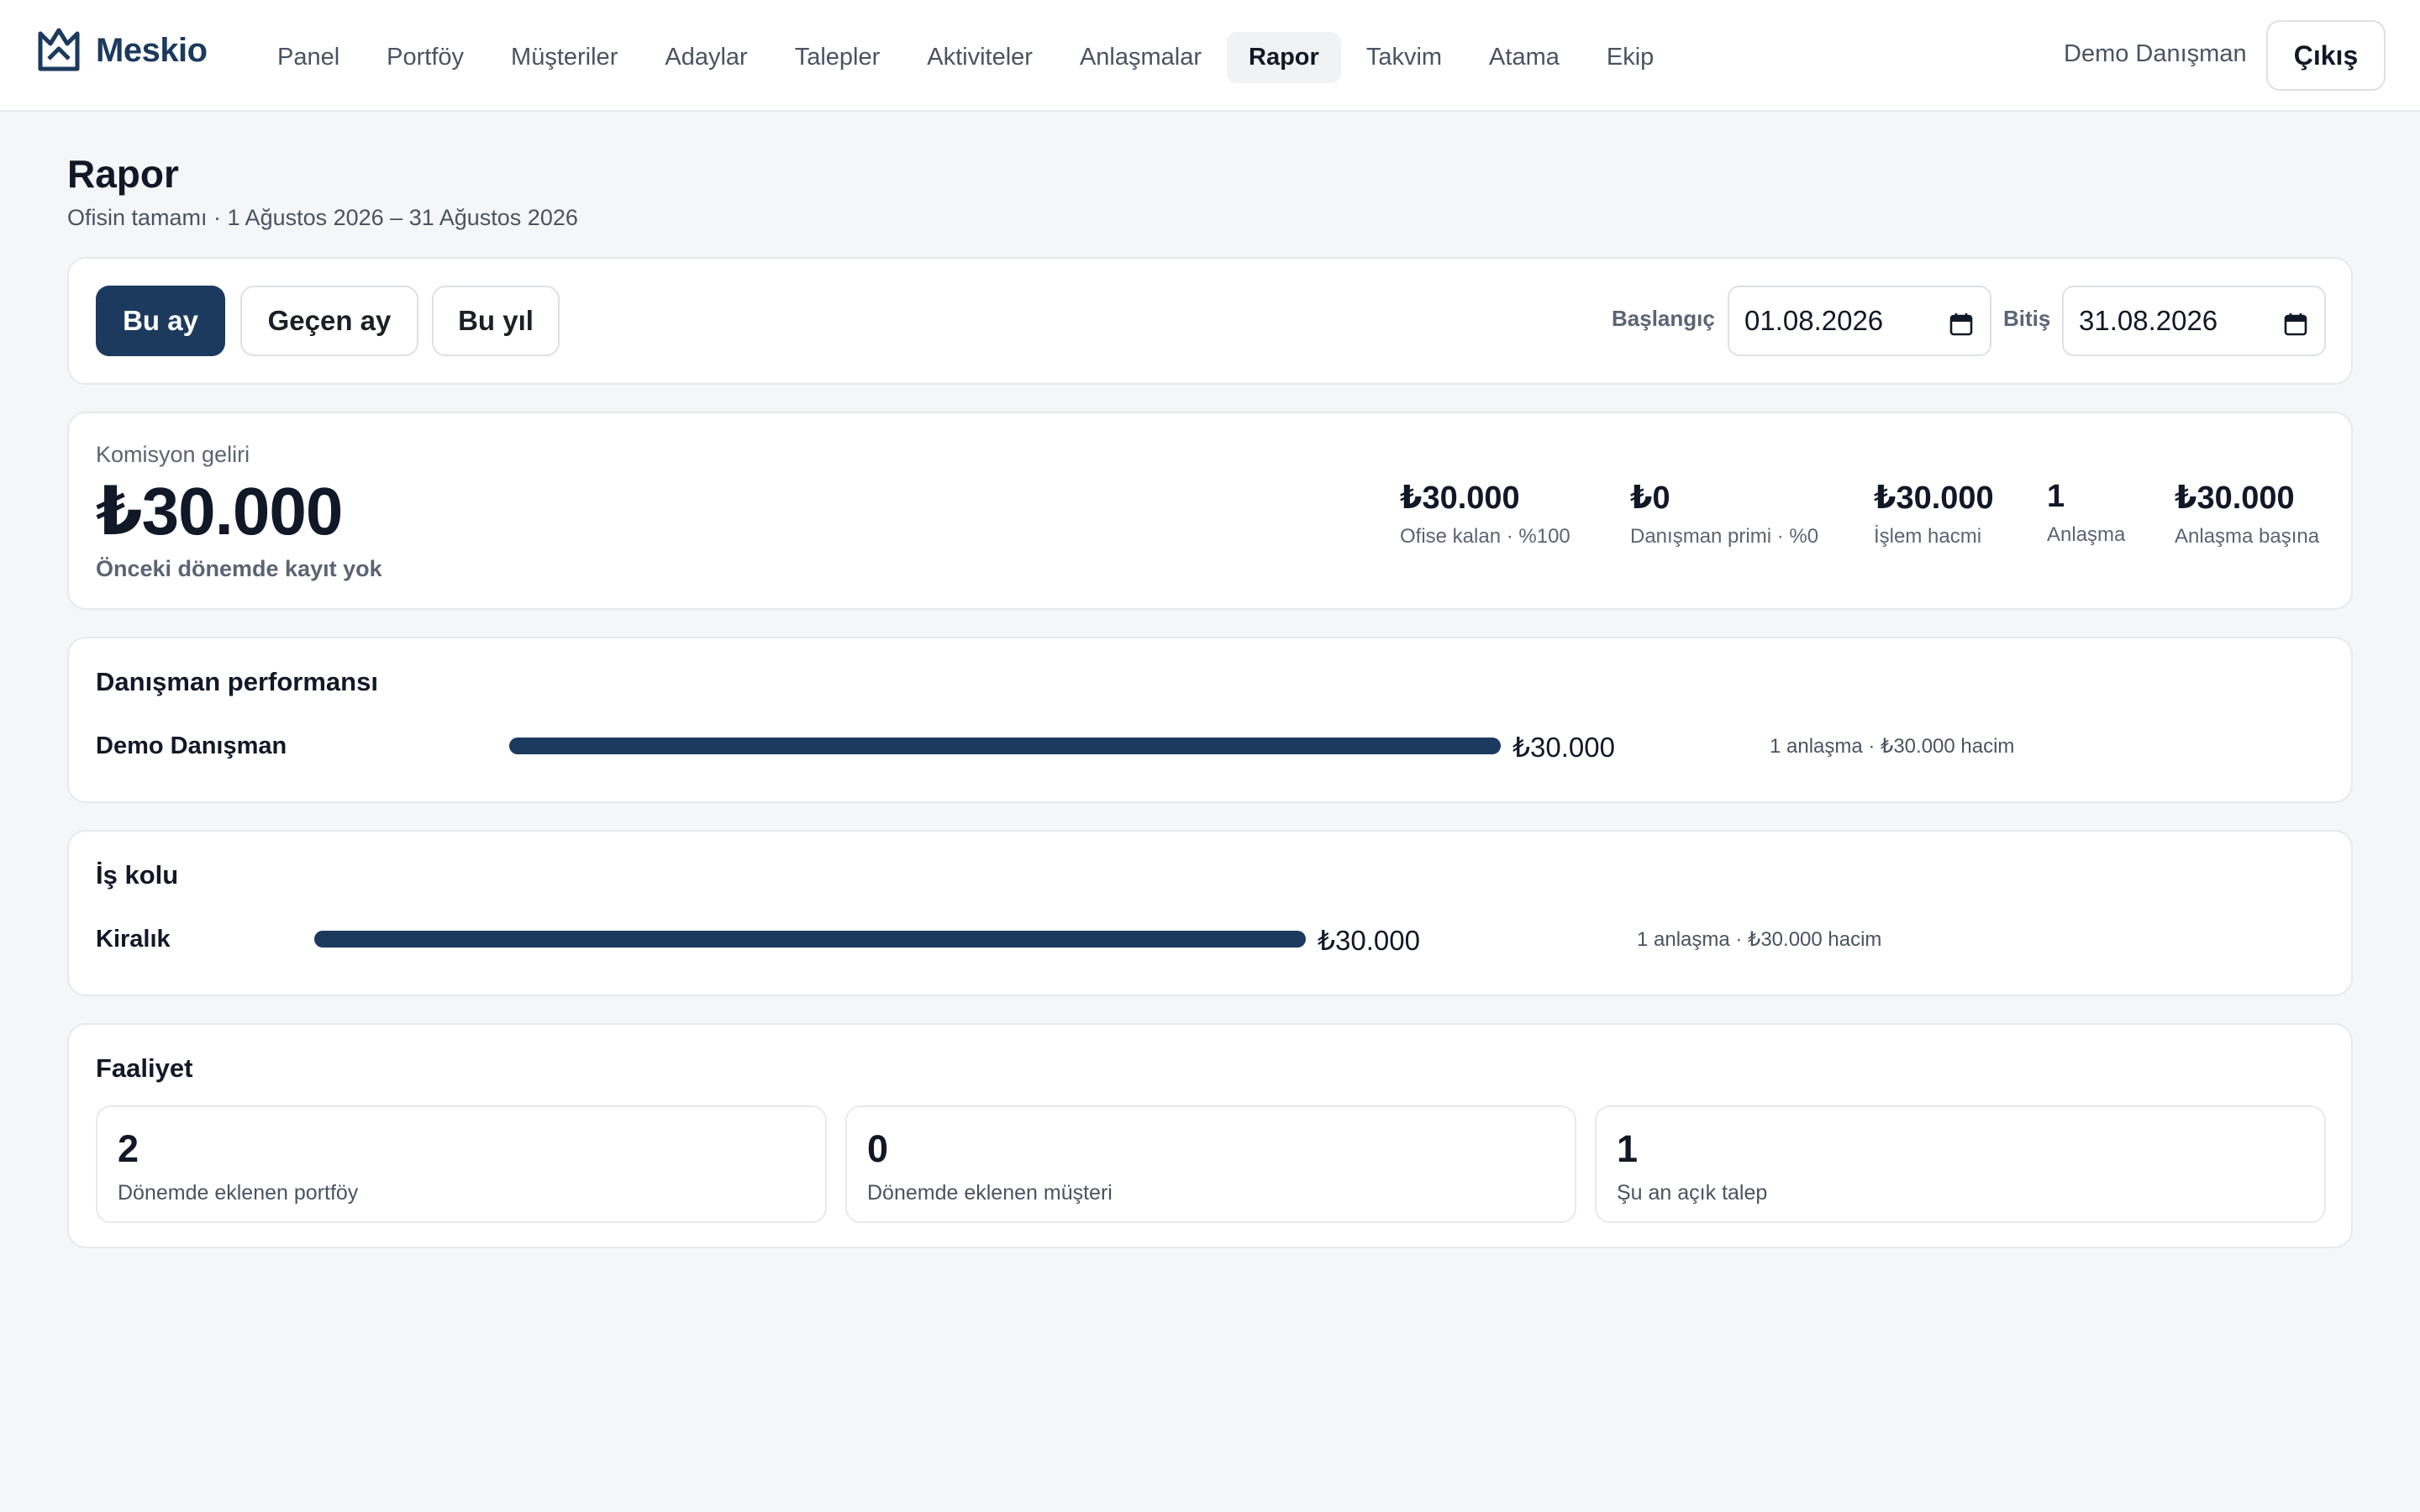 The width and height of the screenshot is (2420, 1512). I want to click on activity-label: Dönemde eklenen portföy, so click(239, 1193).